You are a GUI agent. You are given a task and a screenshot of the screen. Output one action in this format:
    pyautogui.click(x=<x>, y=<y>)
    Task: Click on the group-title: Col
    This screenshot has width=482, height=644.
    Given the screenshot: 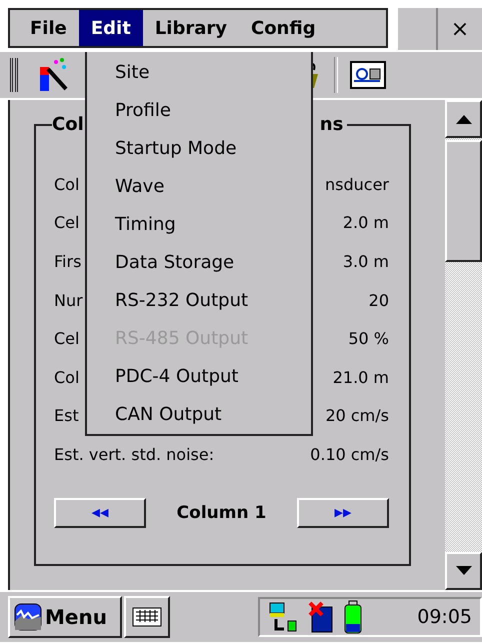 What is the action you would take?
    pyautogui.click(x=68, y=124)
    